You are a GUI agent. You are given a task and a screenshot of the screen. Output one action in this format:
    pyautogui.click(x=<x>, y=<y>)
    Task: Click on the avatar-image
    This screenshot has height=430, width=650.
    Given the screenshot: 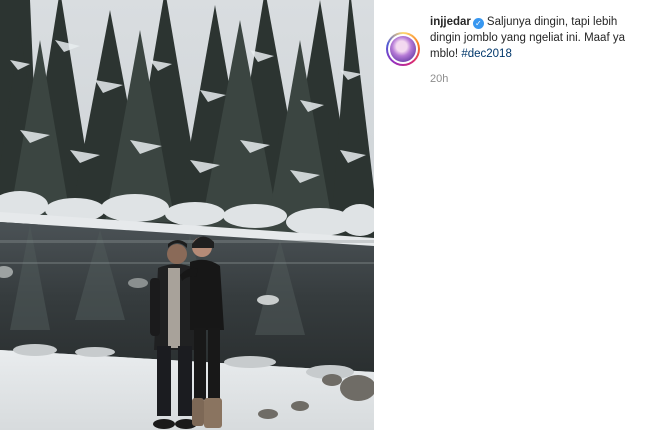 What is the action you would take?
    pyautogui.click(x=403, y=49)
    